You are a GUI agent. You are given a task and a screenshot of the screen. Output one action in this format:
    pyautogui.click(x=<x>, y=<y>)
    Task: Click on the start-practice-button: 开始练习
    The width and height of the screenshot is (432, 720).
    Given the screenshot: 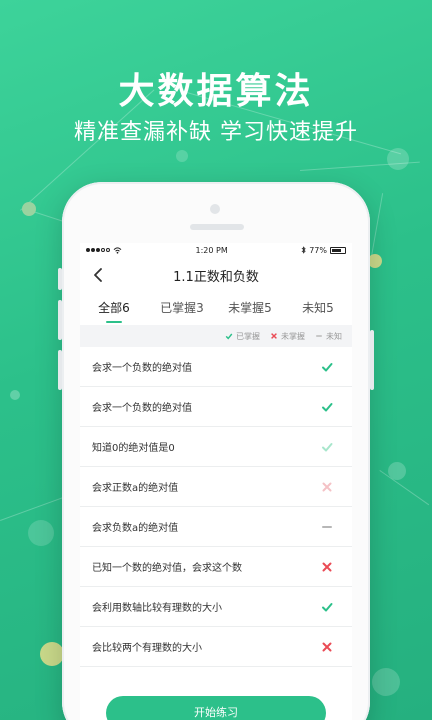 What is the action you would take?
    pyautogui.click(x=216, y=708)
    